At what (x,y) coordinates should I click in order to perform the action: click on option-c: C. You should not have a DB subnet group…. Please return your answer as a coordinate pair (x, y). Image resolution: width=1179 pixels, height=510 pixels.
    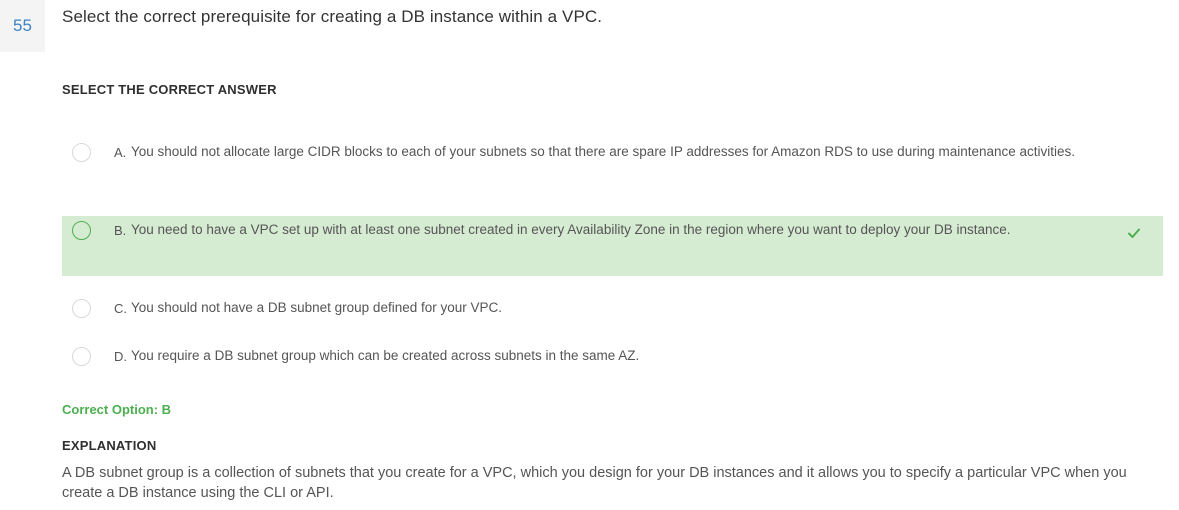
    Looking at the image, I should click on (612, 309).